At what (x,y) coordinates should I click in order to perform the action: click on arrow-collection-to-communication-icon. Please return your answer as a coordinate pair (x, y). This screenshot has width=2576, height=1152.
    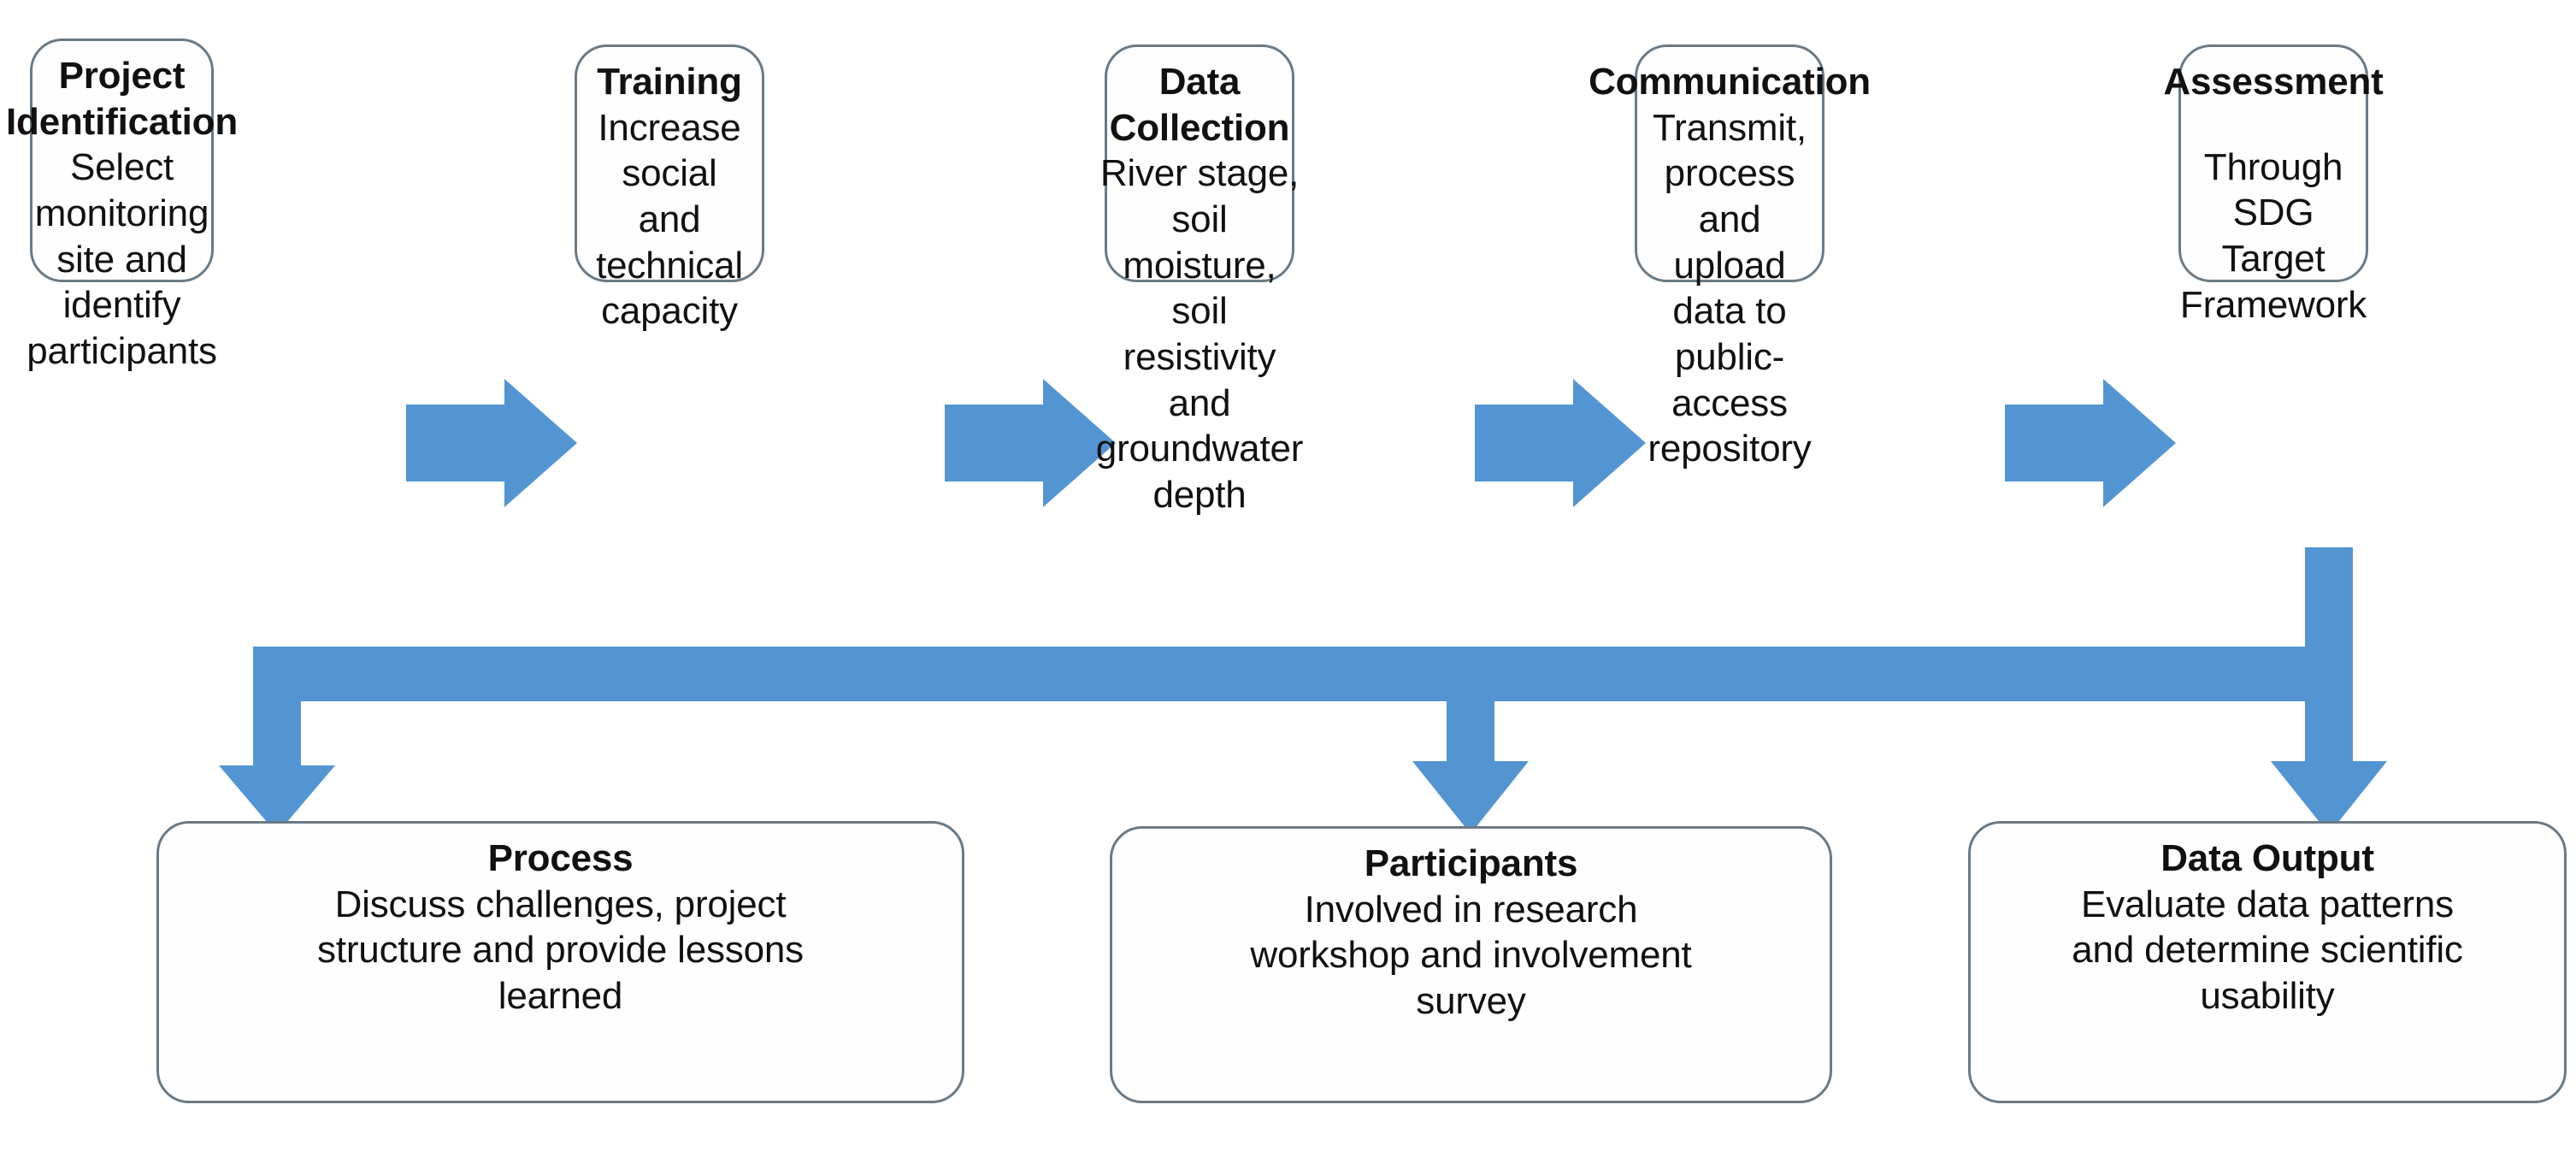
    Looking at the image, I should click on (1560, 443).